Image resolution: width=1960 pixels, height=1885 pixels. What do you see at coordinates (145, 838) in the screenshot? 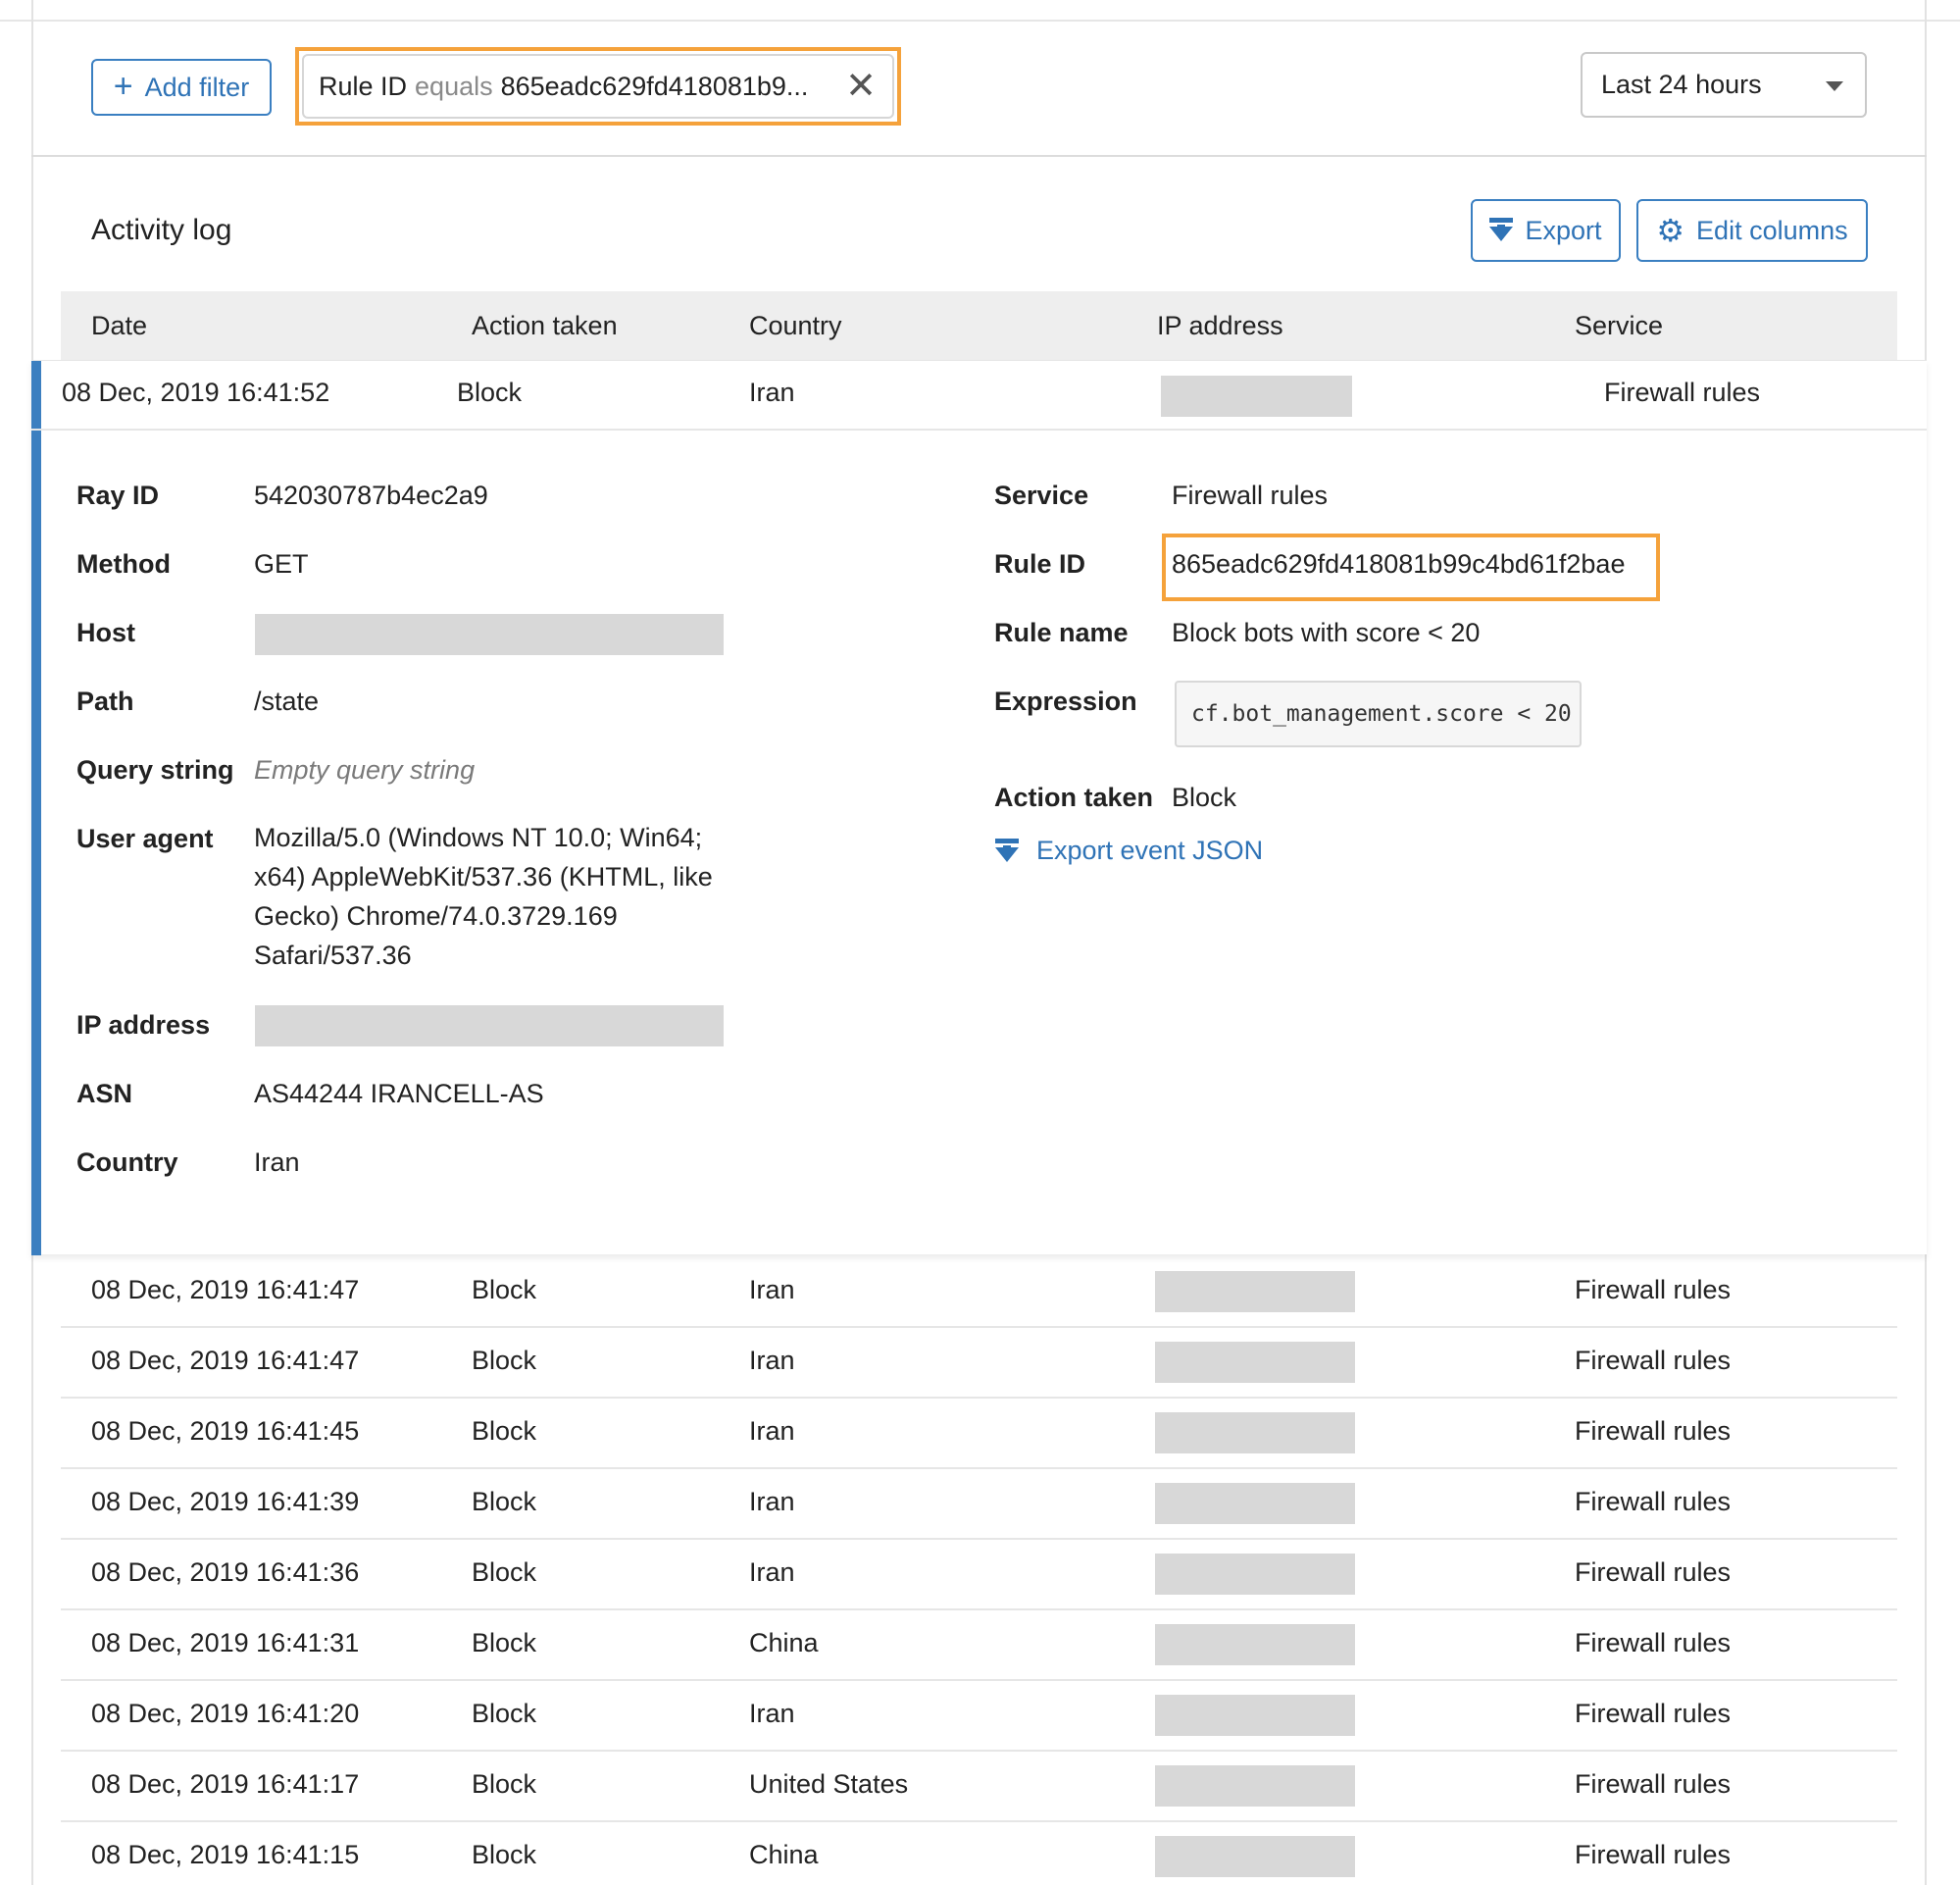
I see `user-agent-label: User agent` at bounding box center [145, 838].